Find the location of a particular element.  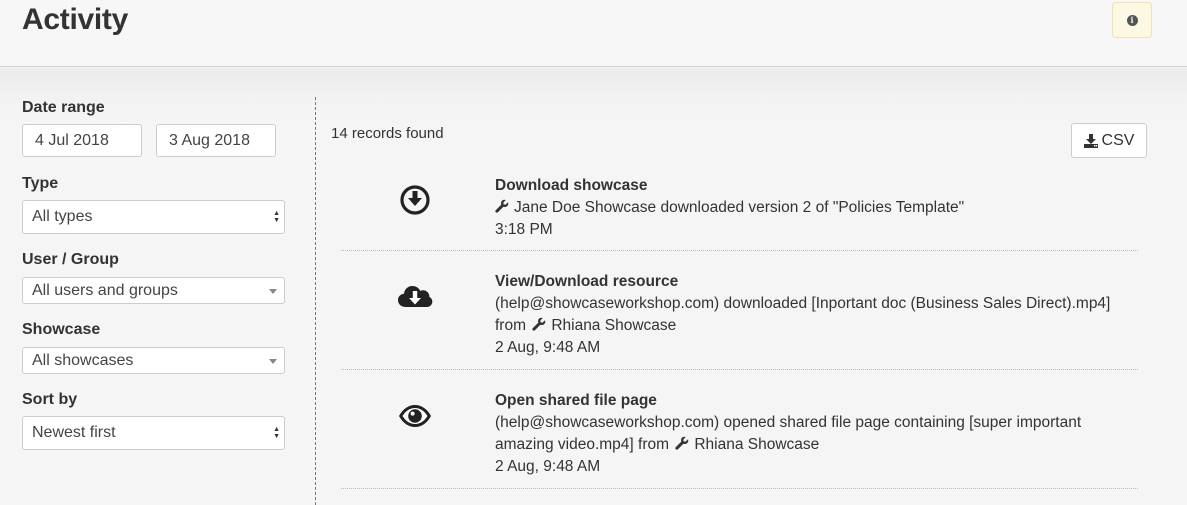

showcase-label: Showcase is located at coordinates (61, 329).